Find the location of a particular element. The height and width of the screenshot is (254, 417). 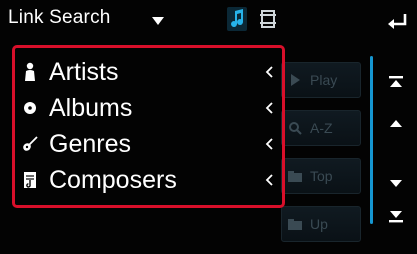

list-item-albums: Albums is located at coordinates (148, 108).